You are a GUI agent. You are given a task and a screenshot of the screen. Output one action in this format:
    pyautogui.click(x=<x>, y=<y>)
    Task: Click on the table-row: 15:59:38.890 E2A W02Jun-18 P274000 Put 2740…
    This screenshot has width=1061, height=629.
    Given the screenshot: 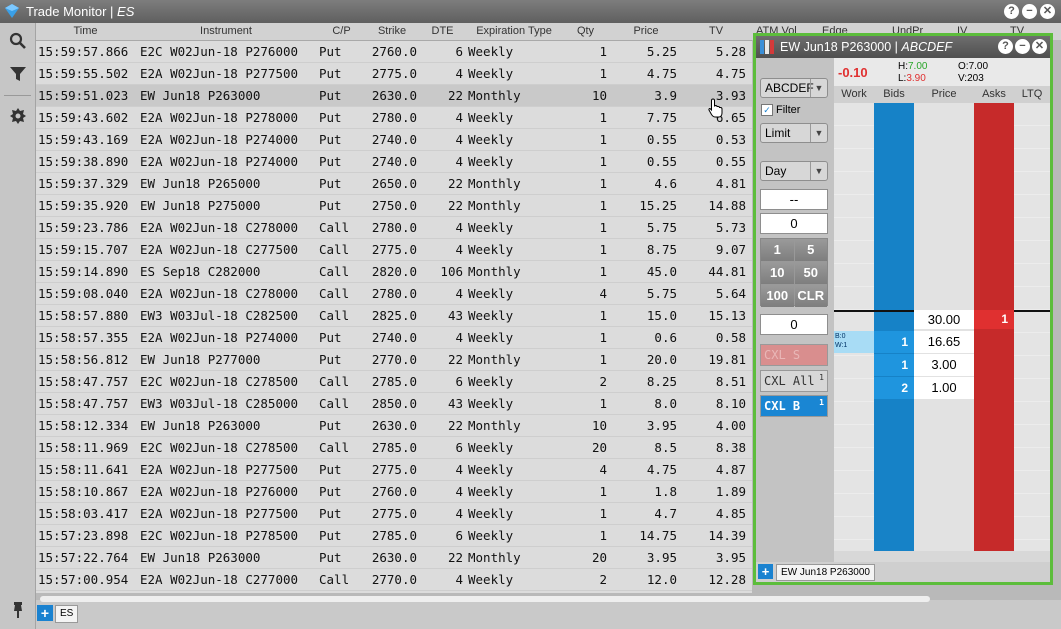 What is the action you would take?
    pyautogui.click(x=394, y=162)
    